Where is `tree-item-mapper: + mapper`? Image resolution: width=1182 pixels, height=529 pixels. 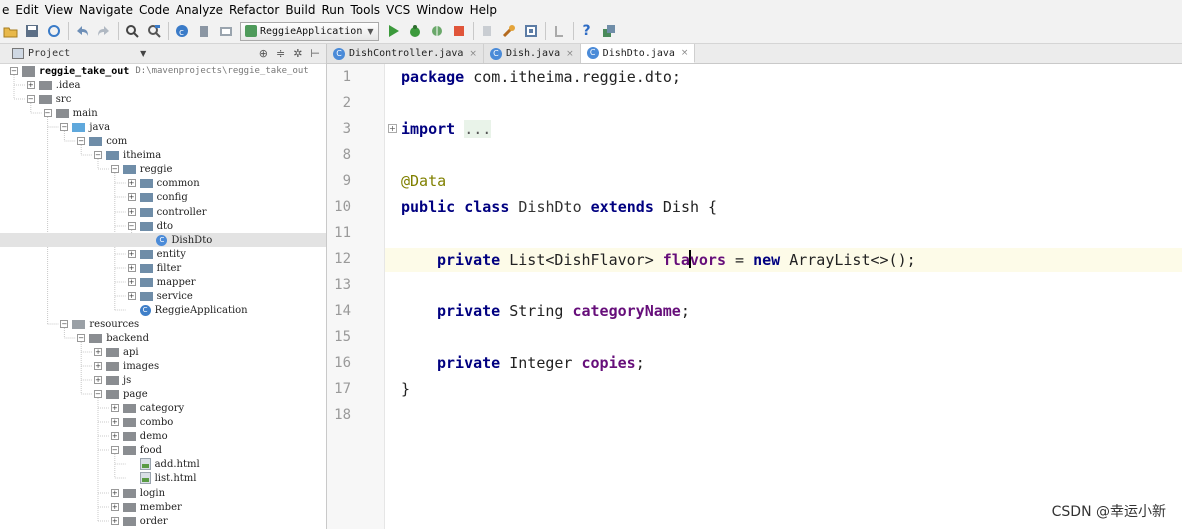
tree-item-mapper: + mapper is located at coordinates (163, 282).